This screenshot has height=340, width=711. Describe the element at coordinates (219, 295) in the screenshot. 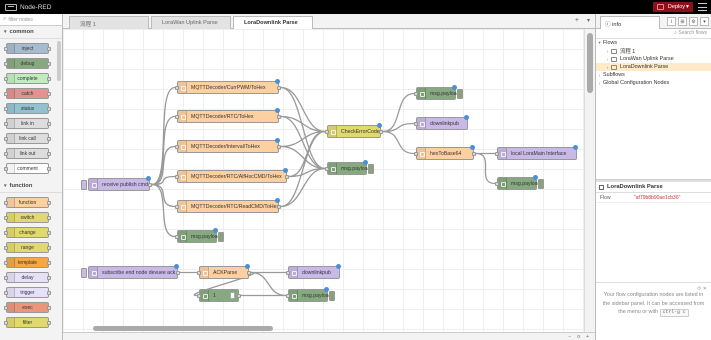

I see `flow-node-sw: 1` at that location.